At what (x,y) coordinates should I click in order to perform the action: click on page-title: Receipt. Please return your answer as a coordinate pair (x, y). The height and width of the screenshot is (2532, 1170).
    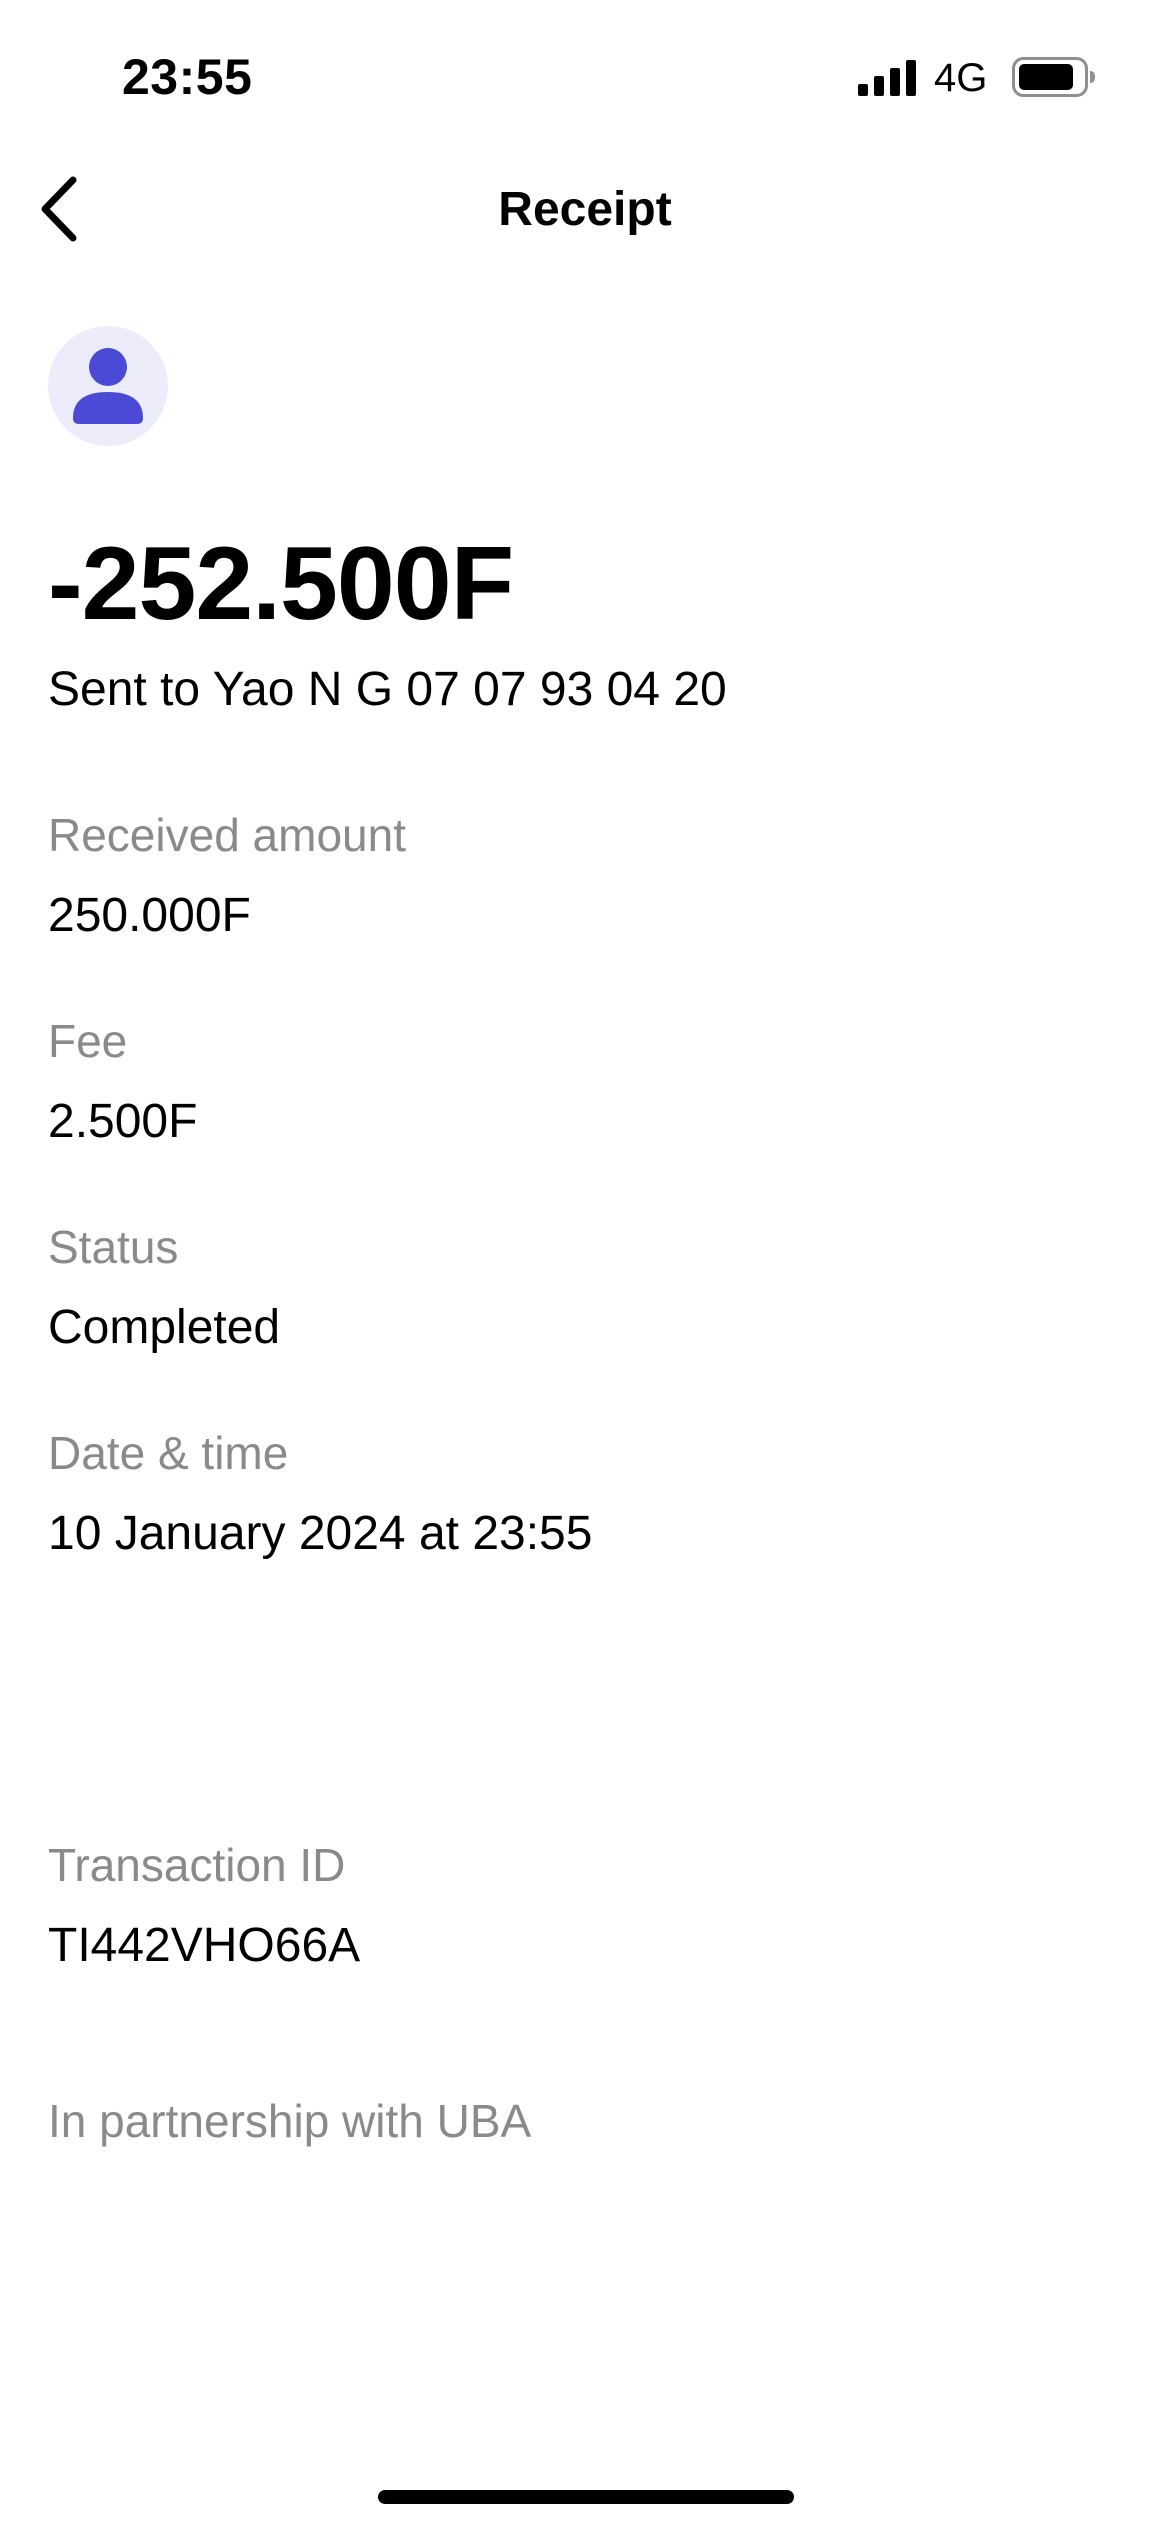
    Looking at the image, I should click on (585, 209).